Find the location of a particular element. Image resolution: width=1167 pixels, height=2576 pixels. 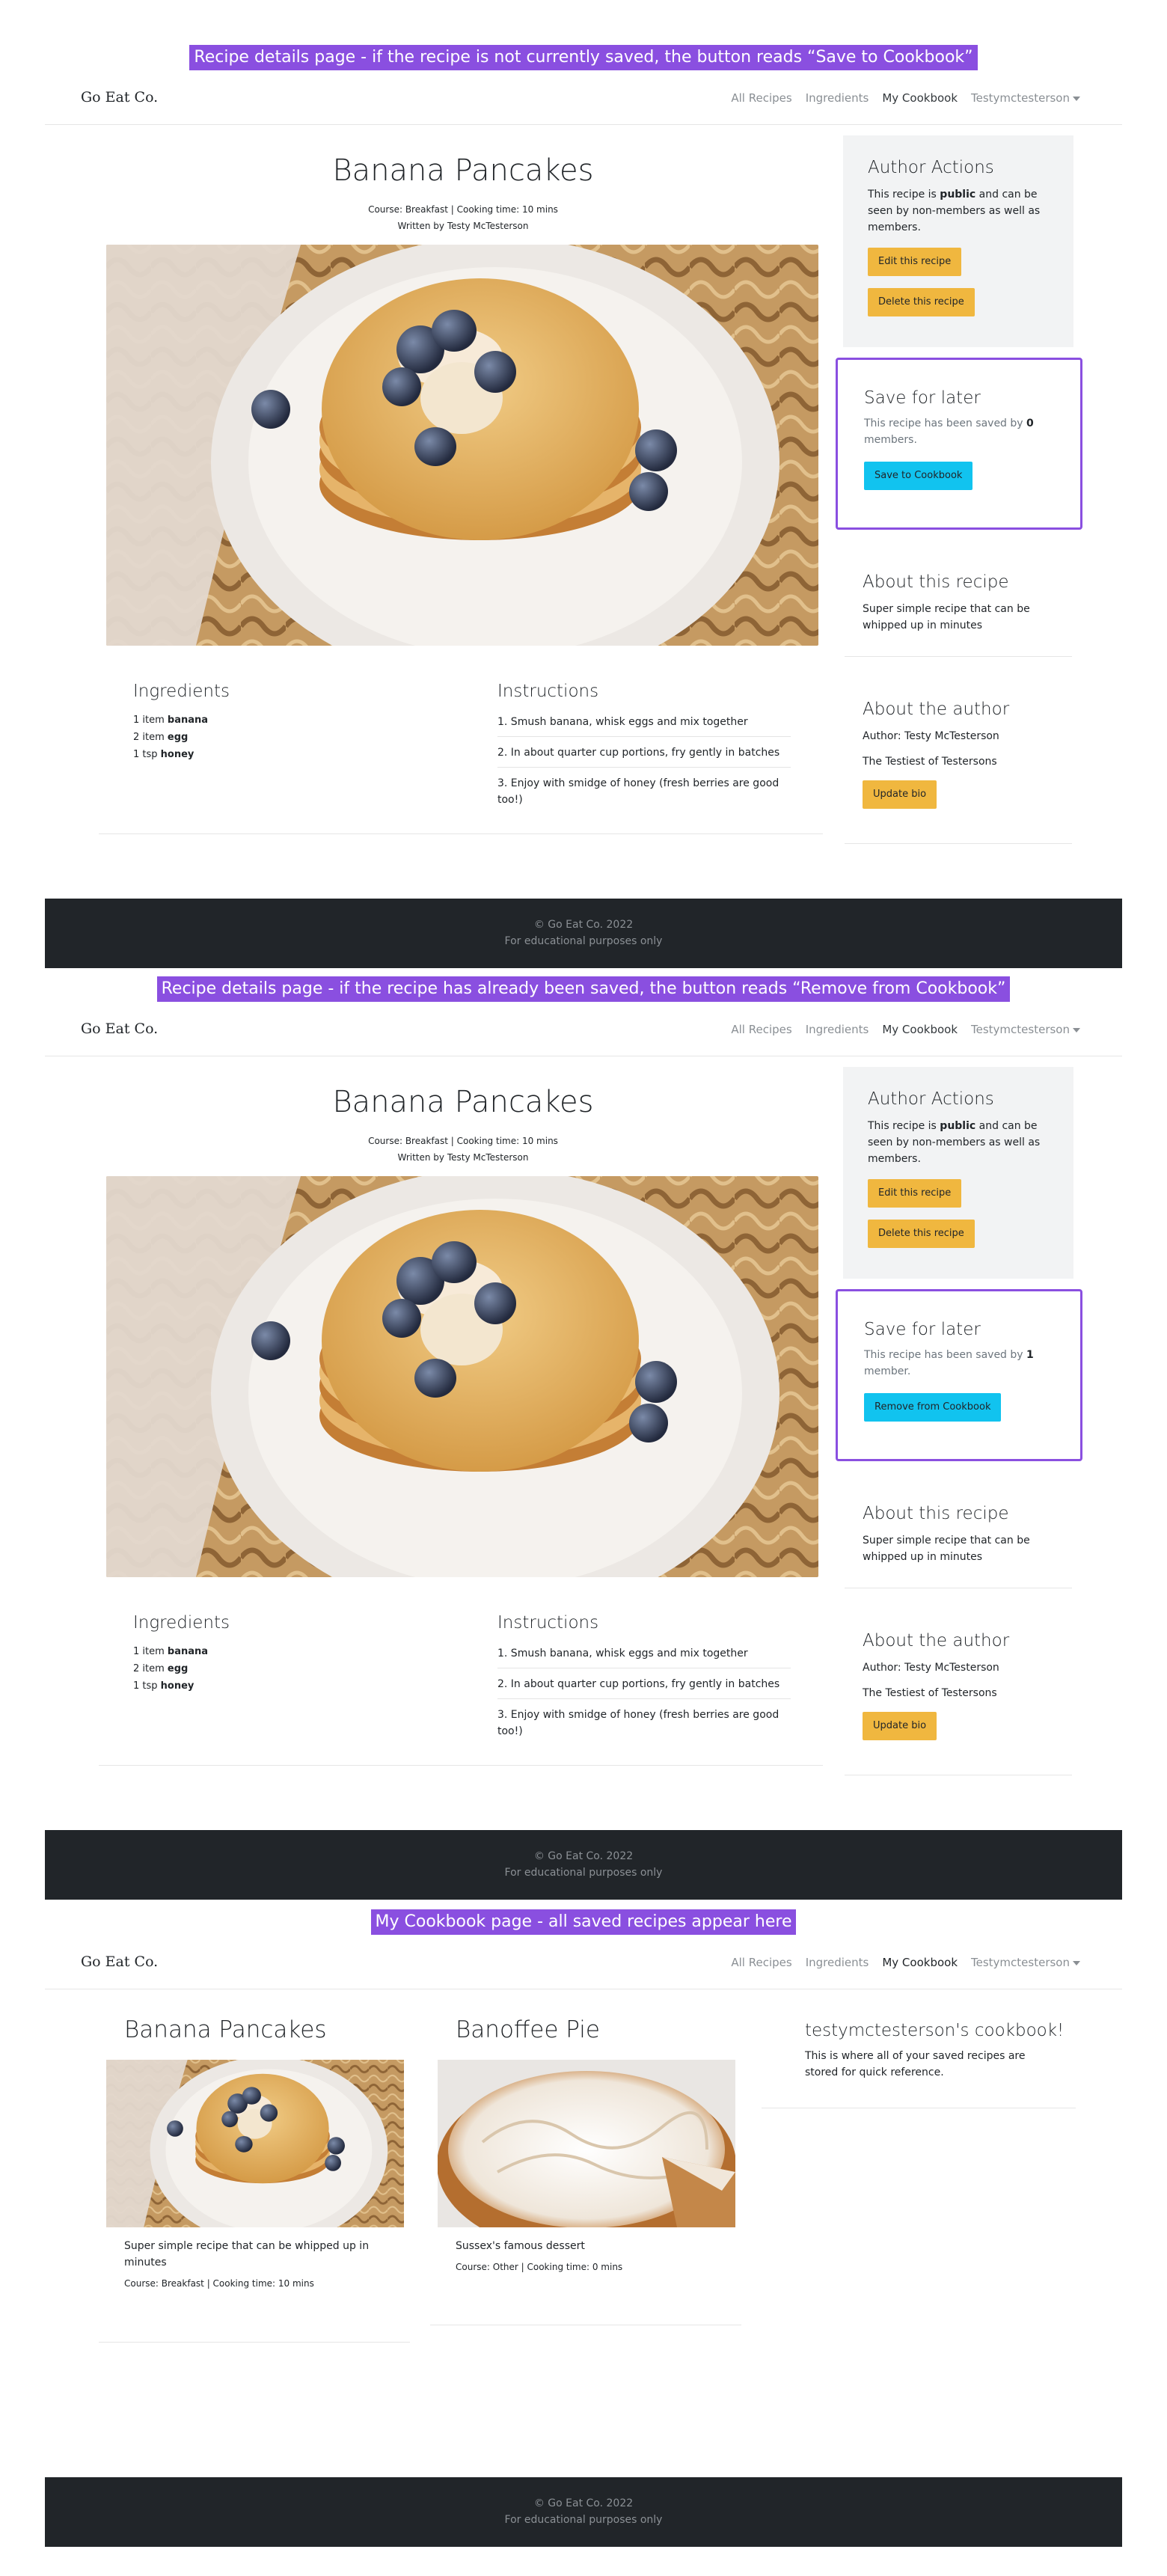

ingredient-qty: 2 item is located at coordinates (150, 737).